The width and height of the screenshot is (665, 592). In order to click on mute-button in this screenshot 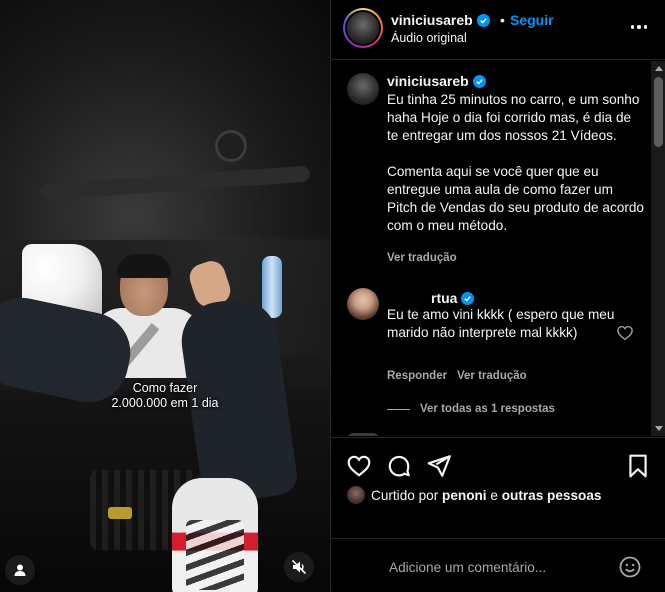, I will do `click(299, 567)`.